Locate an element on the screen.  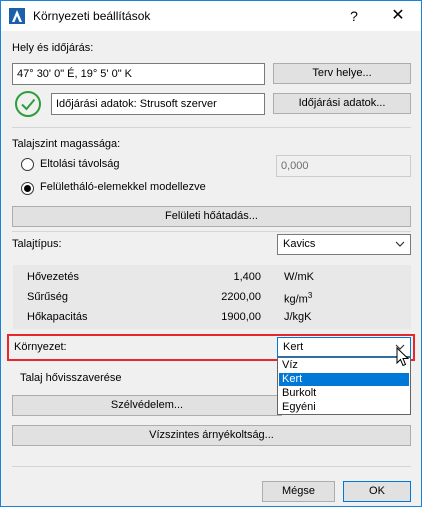
radio-selected-dot is located at coordinates (27, 188).